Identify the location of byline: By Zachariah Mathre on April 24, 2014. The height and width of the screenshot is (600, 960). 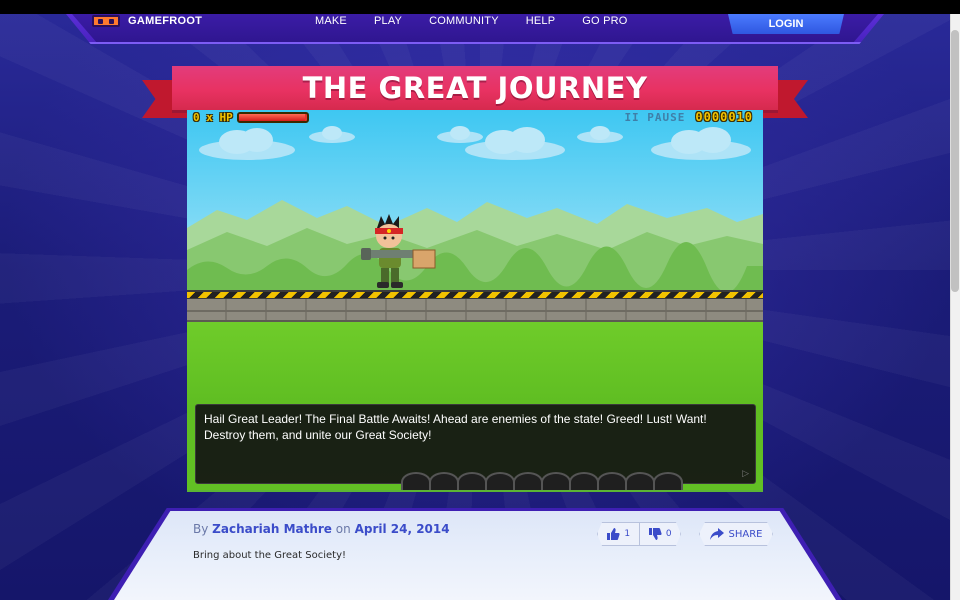
(321, 529).